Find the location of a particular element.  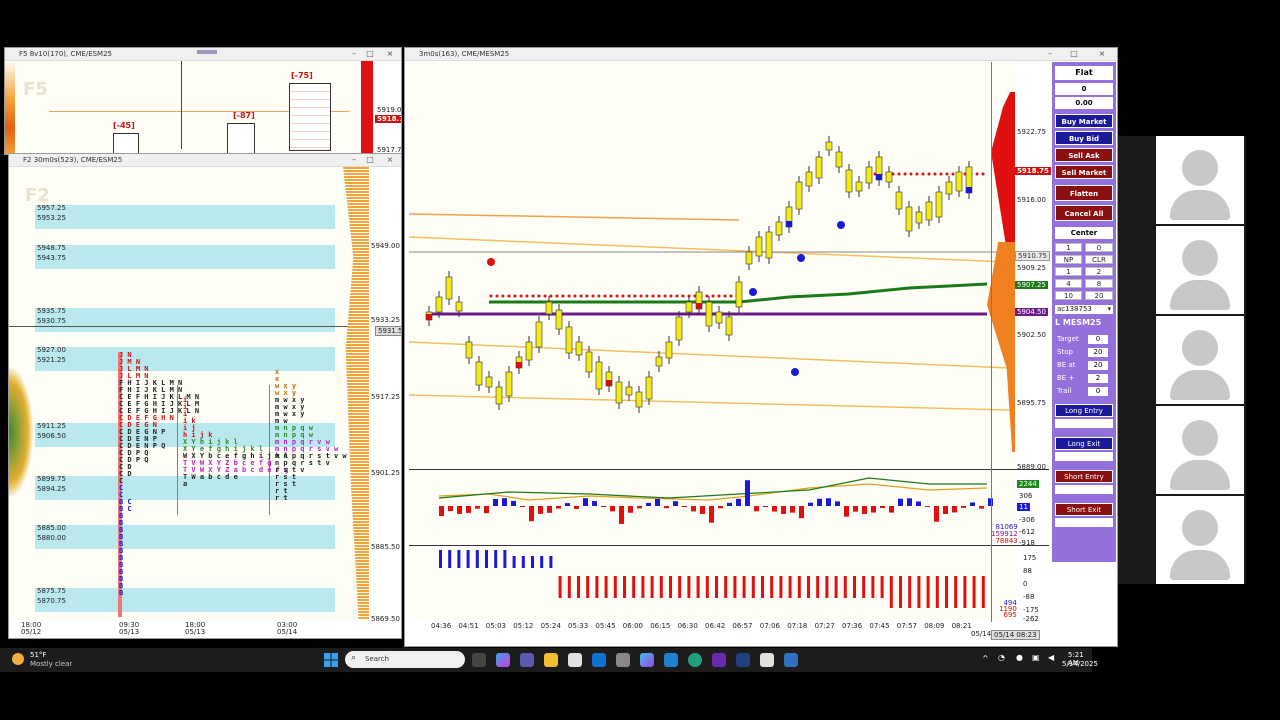

f2-value-area-band is located at coordinates (185, 217).